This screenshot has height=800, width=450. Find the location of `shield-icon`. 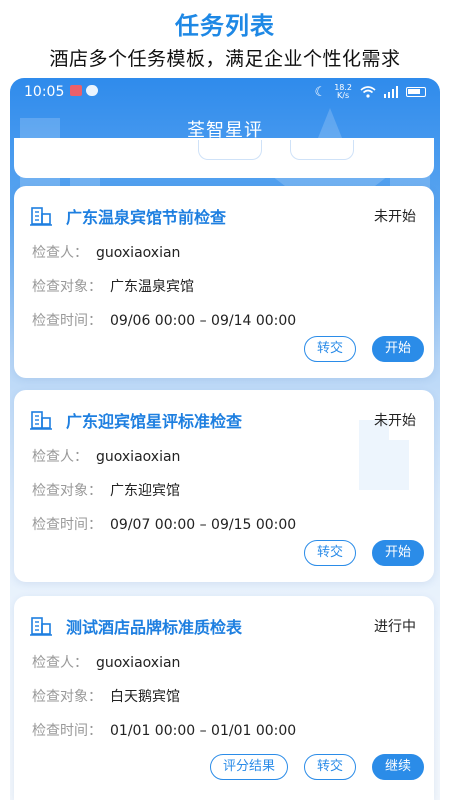

shield-icon is located at coordinates (92, 90).